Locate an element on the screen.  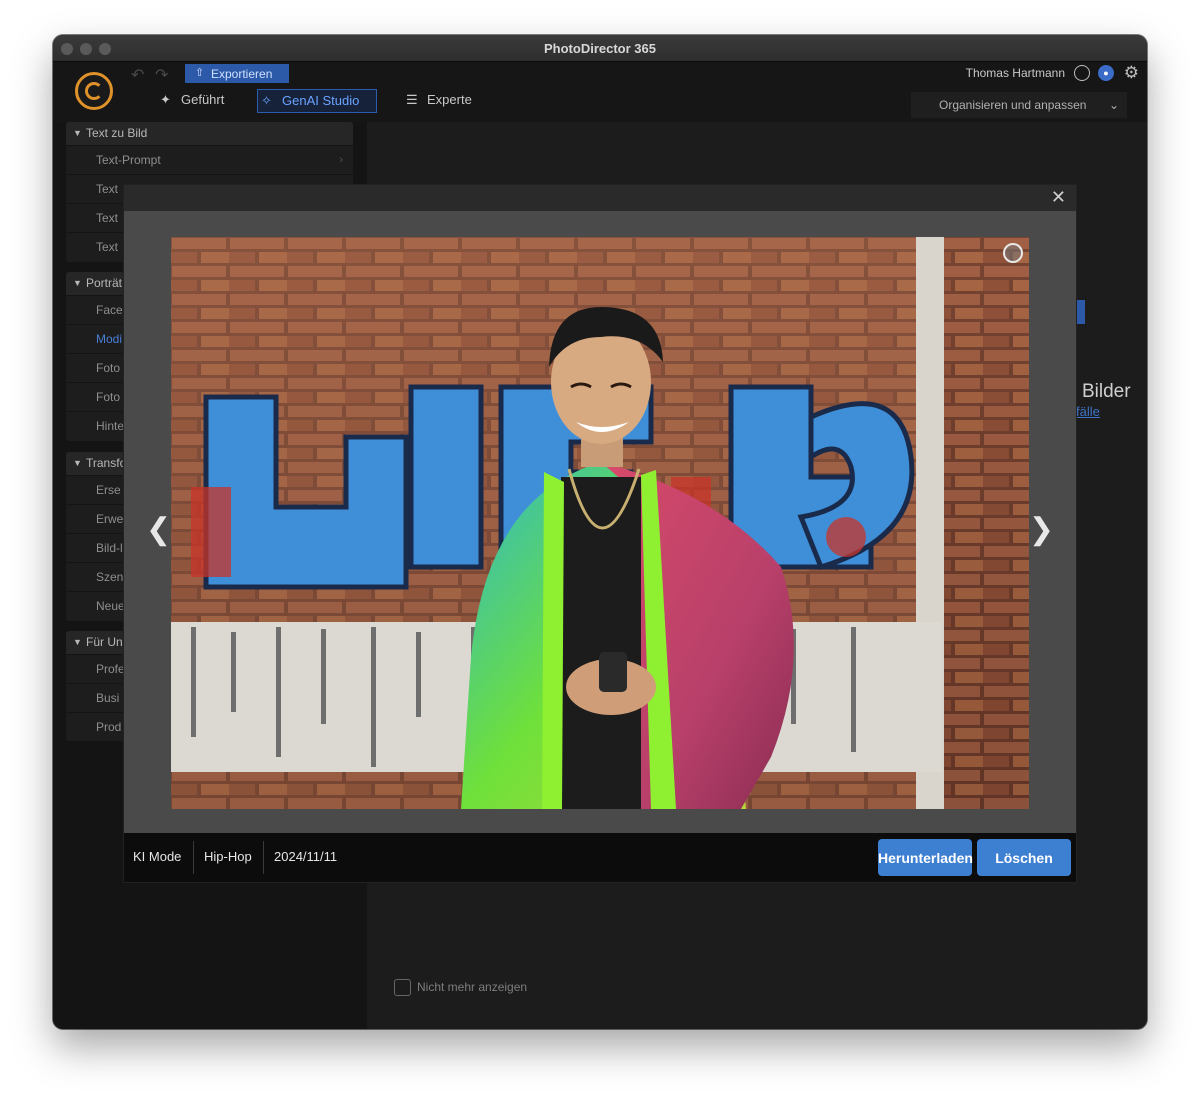
workspace-select-value: Organisieren und anpassen is located at coordinates (1013, 105).